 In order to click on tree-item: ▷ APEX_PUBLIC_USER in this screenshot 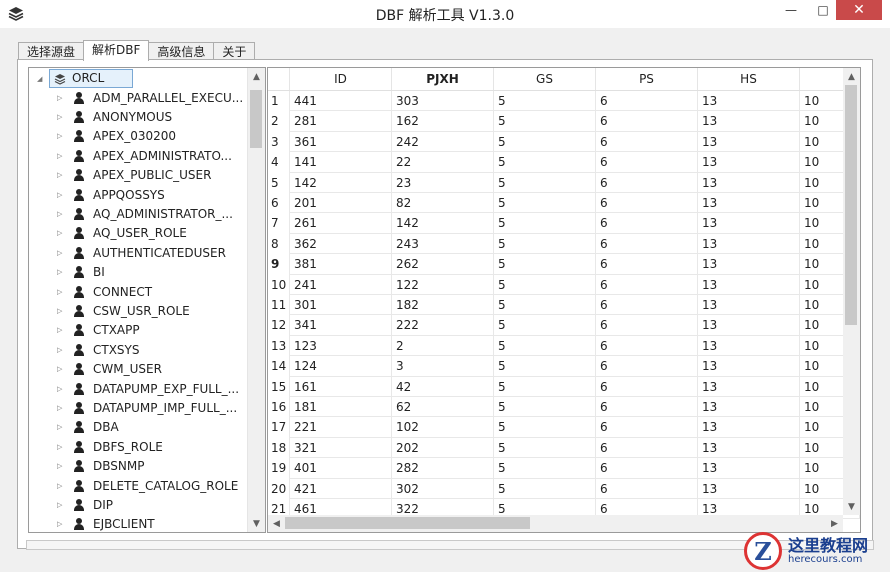, I will do `click(138, 175)`.